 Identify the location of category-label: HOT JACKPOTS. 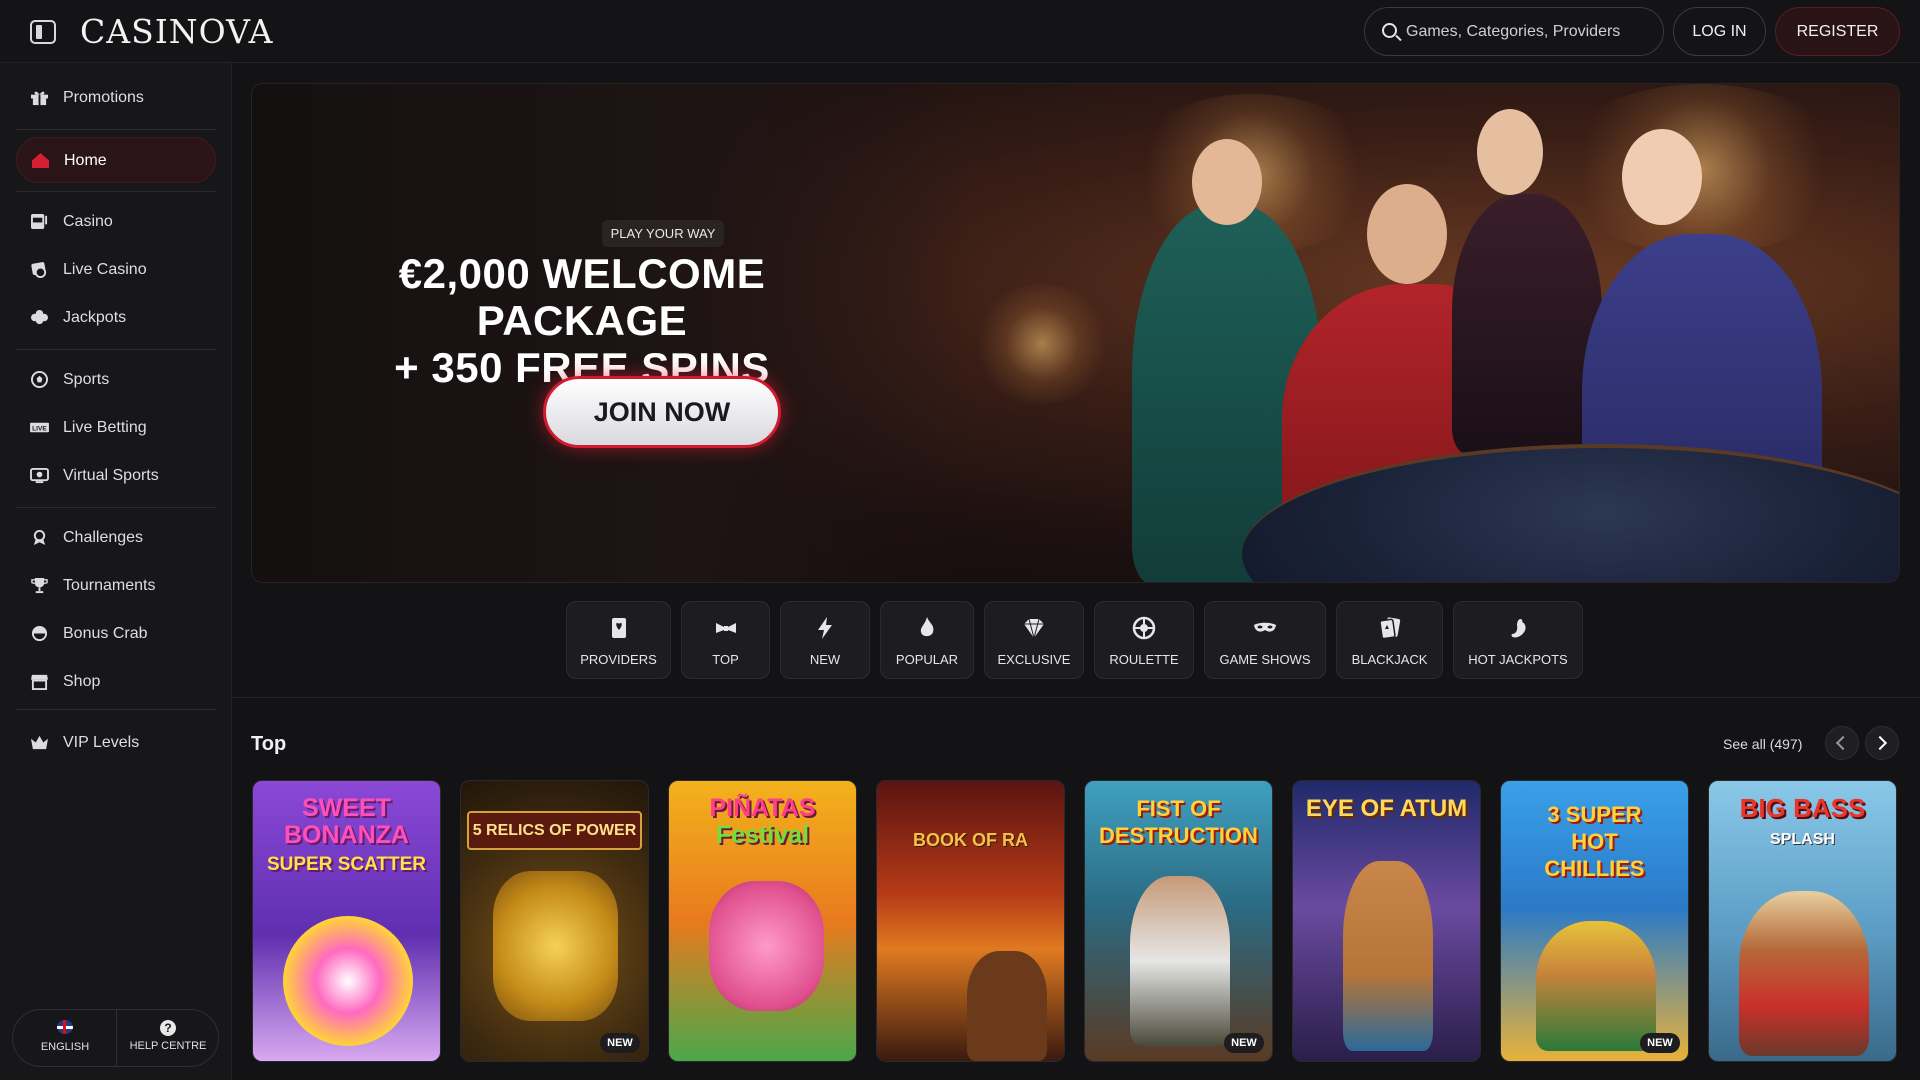
(1518, 659).